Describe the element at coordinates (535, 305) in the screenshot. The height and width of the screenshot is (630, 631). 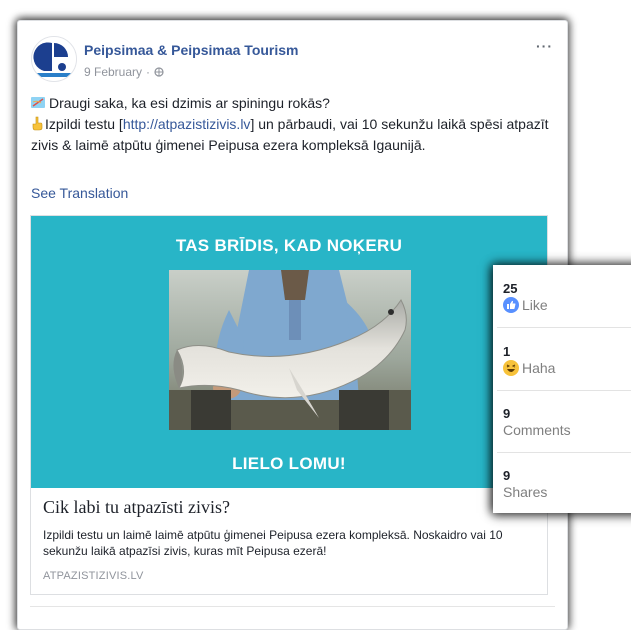
I see `likes-label: Like` at that location.